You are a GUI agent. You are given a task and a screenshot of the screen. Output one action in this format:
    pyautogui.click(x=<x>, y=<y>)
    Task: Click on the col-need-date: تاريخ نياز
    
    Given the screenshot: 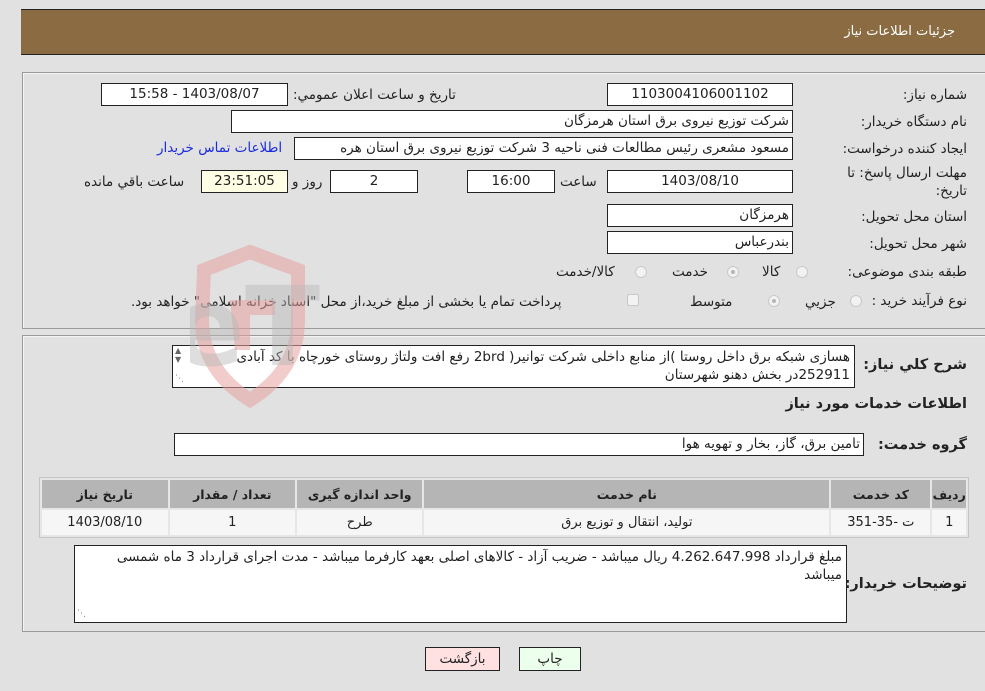 What is the action you would take?
    pyautogui.click(x=105, y=494)
    